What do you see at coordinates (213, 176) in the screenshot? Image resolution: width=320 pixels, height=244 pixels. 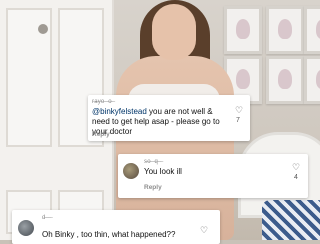 I see `comment-card: s̶o̶ ̶ ̶q̶ ̶ ̶ You look ill Reply ♡ 4` at bounding box center [213, 176].